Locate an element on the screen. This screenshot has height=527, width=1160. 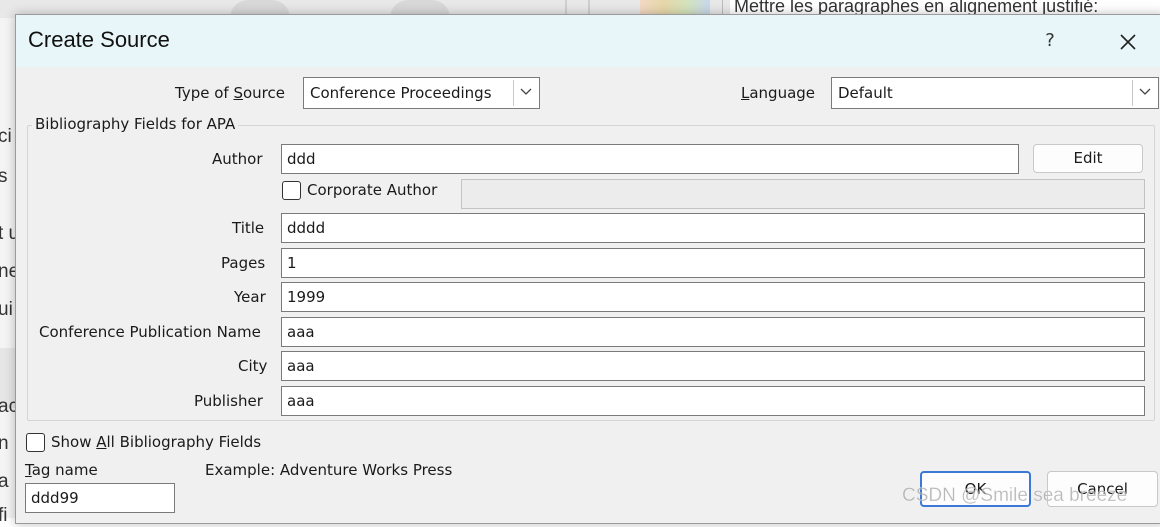
corporate-author-checkbox is located at coordinates (291, 190).